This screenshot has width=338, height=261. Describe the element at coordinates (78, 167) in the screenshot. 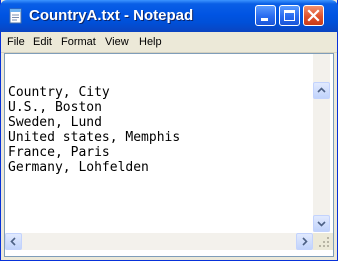

I see `text-line: Germany, Lohfelden` at that location.